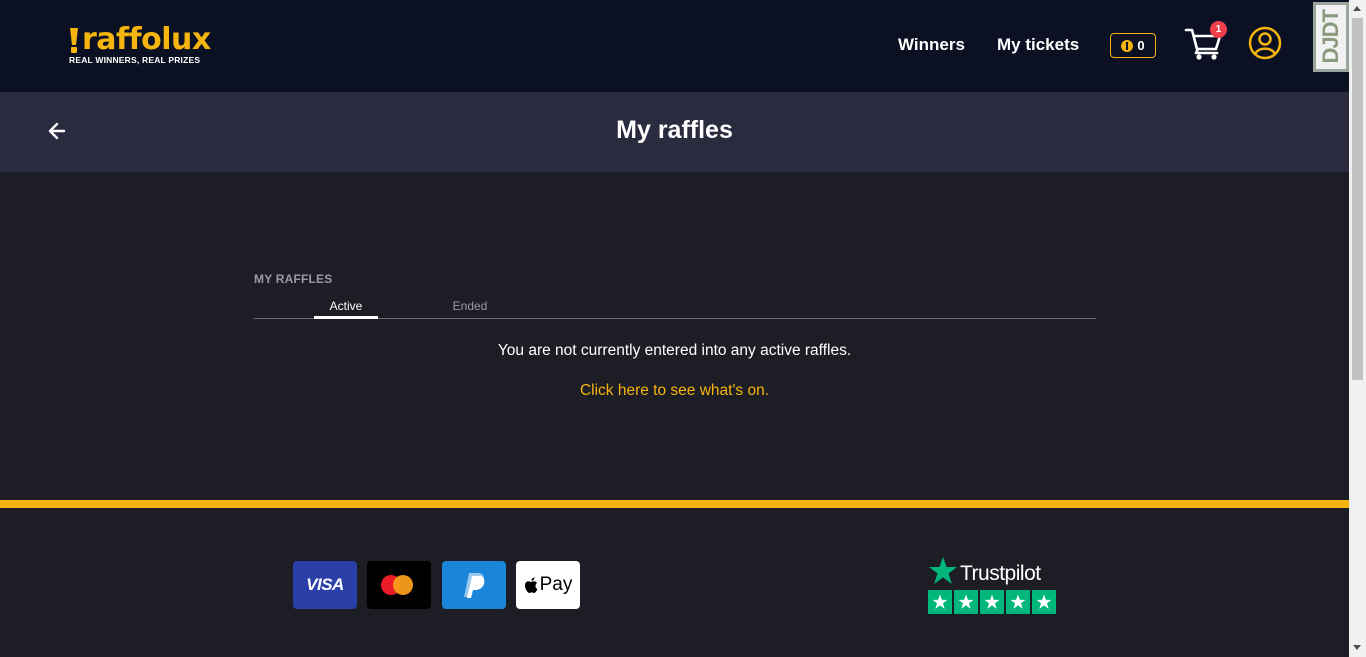 Image resolution: width=1366 pixels, height=657 pixels. What do you see at coordinates (146, 39) in the screenshot?
I see `logo-wordmark: raffolux` at bounding box center [146, 39].